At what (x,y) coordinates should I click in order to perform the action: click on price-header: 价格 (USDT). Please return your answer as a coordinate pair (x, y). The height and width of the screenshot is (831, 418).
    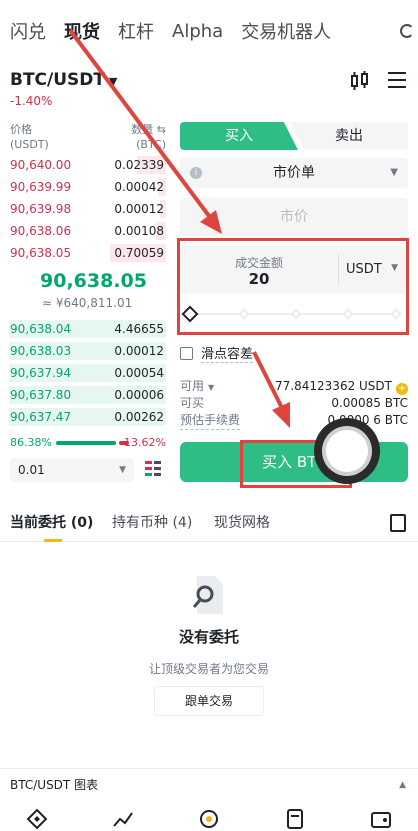
    Looking at the image, I should click on (29, 137).